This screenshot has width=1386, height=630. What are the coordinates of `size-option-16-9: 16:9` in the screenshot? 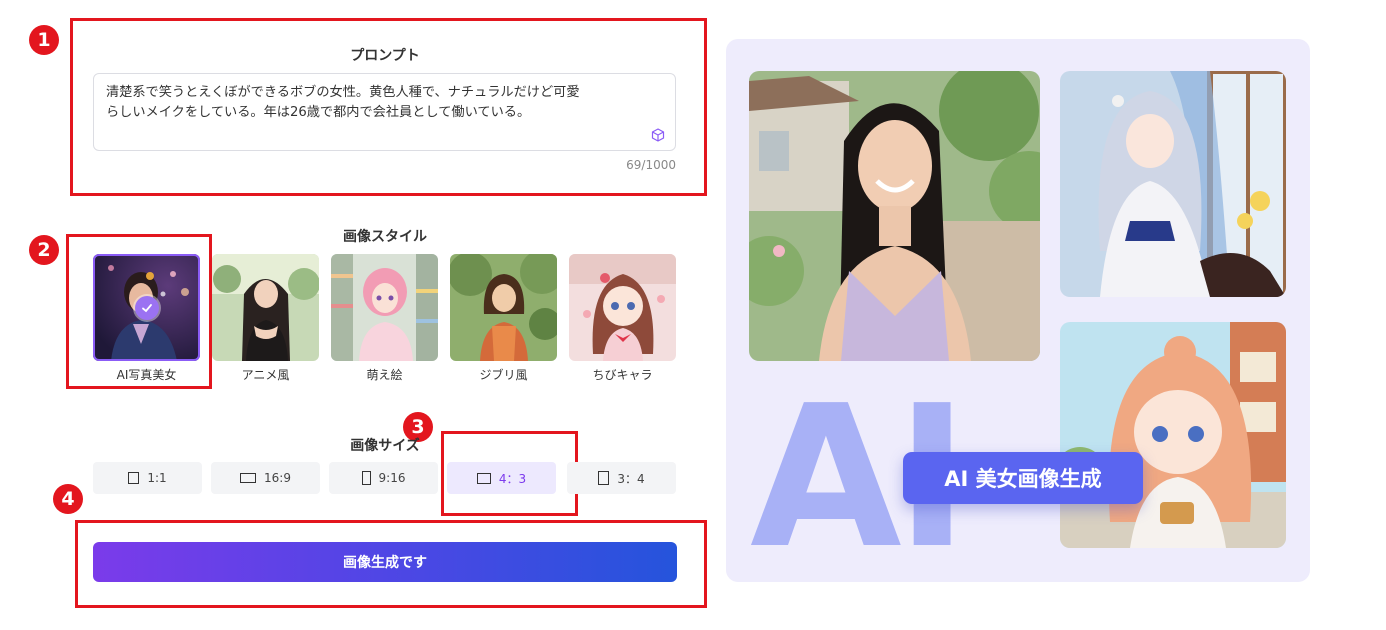 It's located at (265, 478).